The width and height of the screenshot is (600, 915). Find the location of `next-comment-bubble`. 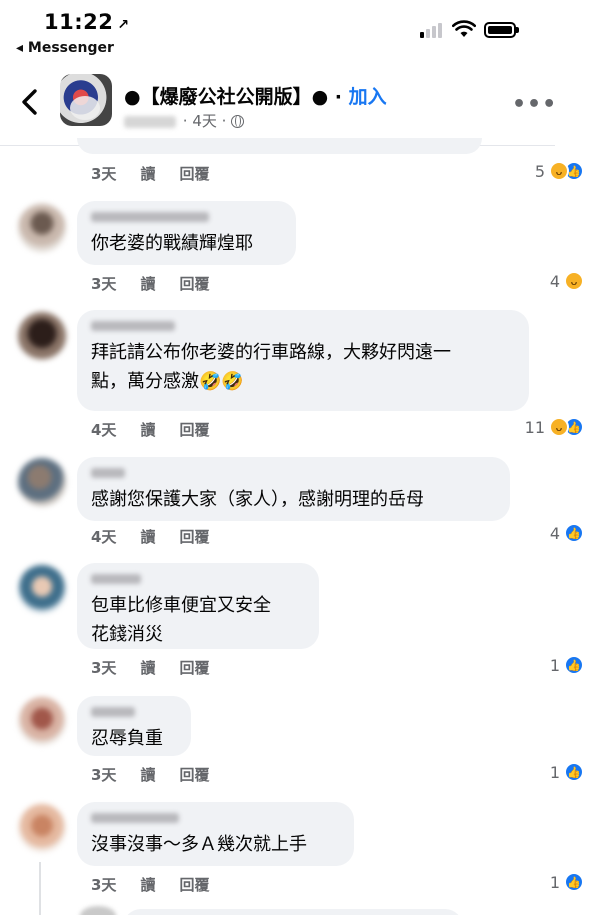

next-comment-bubble is located at coordinates (293, 912).